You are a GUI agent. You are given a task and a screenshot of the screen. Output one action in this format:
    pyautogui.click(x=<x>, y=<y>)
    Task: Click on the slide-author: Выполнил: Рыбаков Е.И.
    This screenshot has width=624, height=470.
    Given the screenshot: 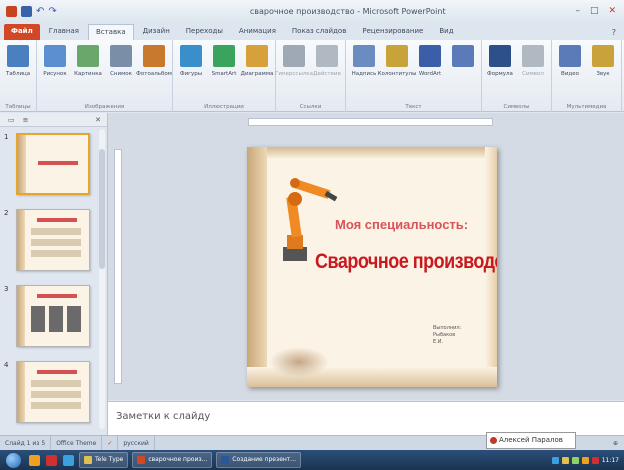 What is the action you would take?
    pyautogui.click(x=447, y=335)
    